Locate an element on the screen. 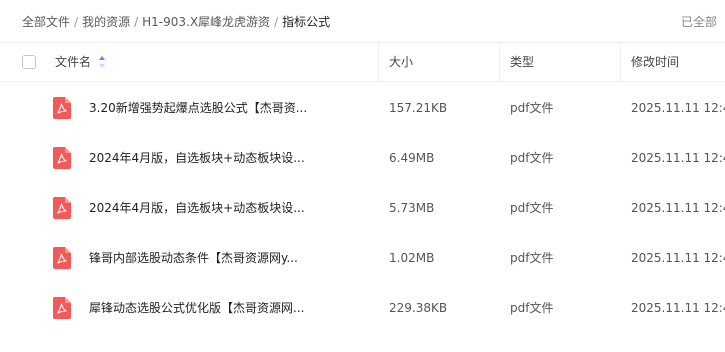  column-header-modified: 修改时间 is located at coordinates (655, 62).